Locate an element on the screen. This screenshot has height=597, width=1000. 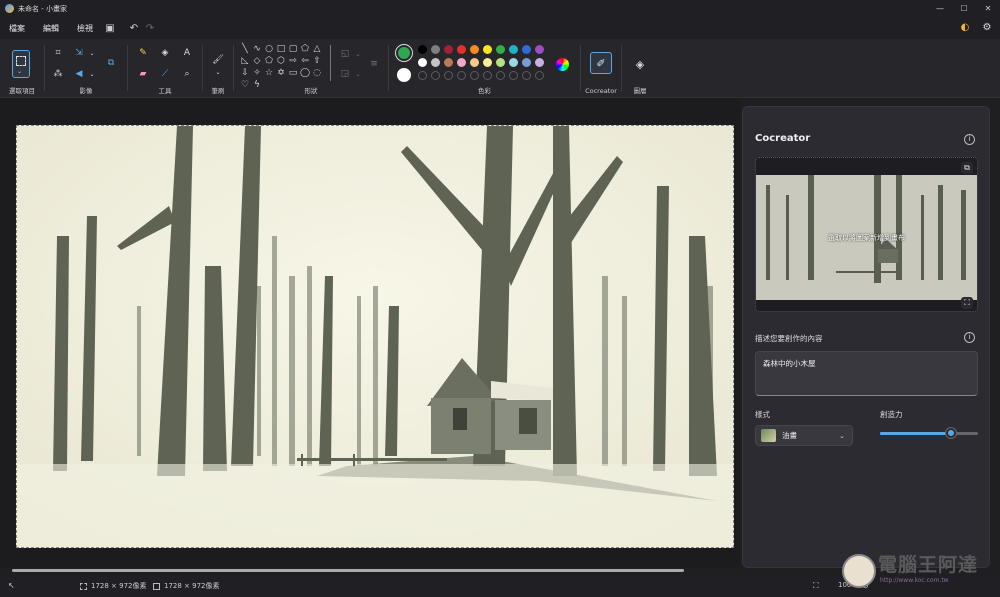
cocreator-button: ✐ is located at coordinates (601, 63).